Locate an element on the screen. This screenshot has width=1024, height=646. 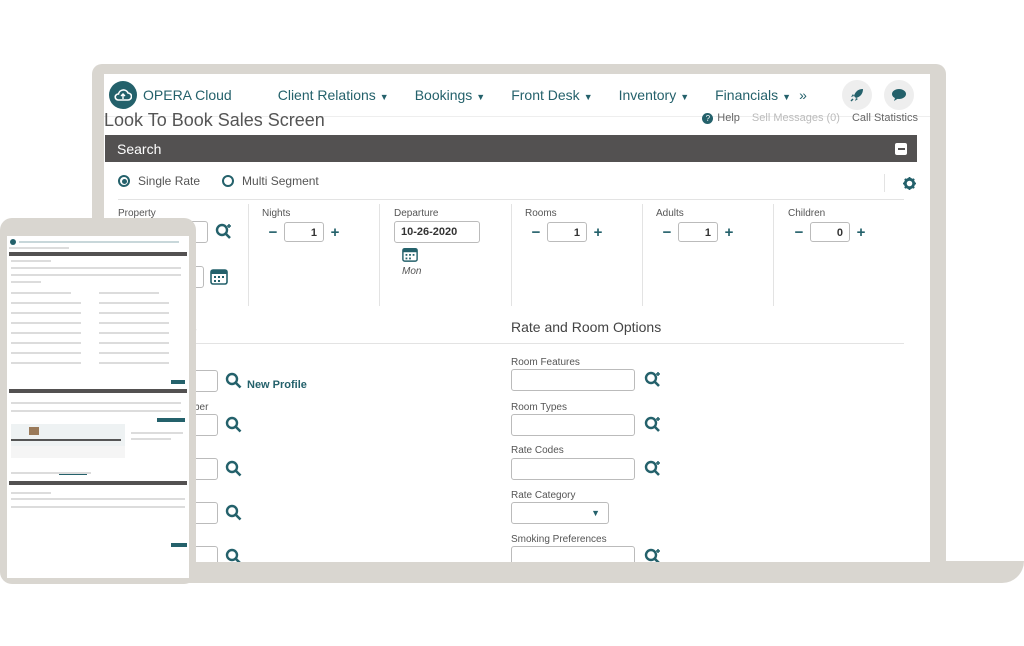
menu-label: Bookings is located at coordinates (443, 95).